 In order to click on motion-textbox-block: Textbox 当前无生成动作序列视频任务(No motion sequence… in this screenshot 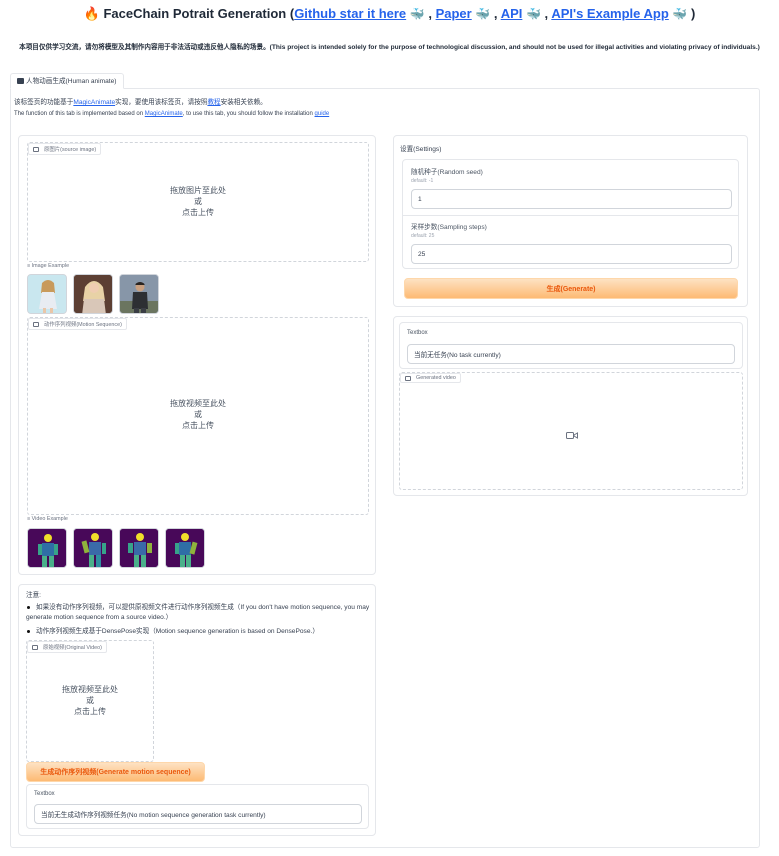, I will do `click(197, 806)`.